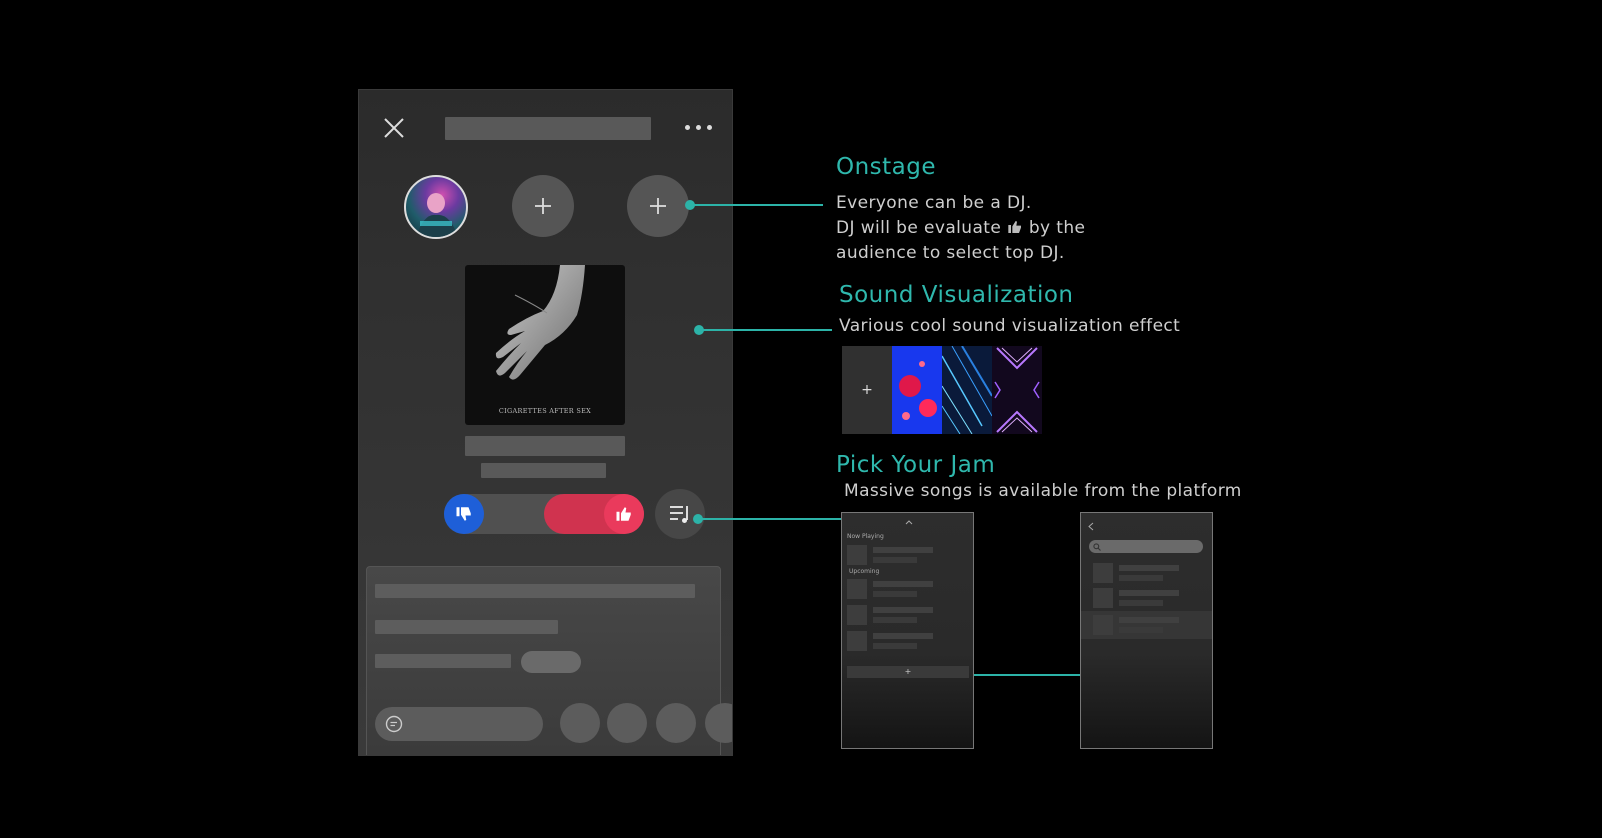 The image size is (1602, 838). Describe the element at coordinates (543, 470) in the screenshot. I see `artist-placeholder` at that location.